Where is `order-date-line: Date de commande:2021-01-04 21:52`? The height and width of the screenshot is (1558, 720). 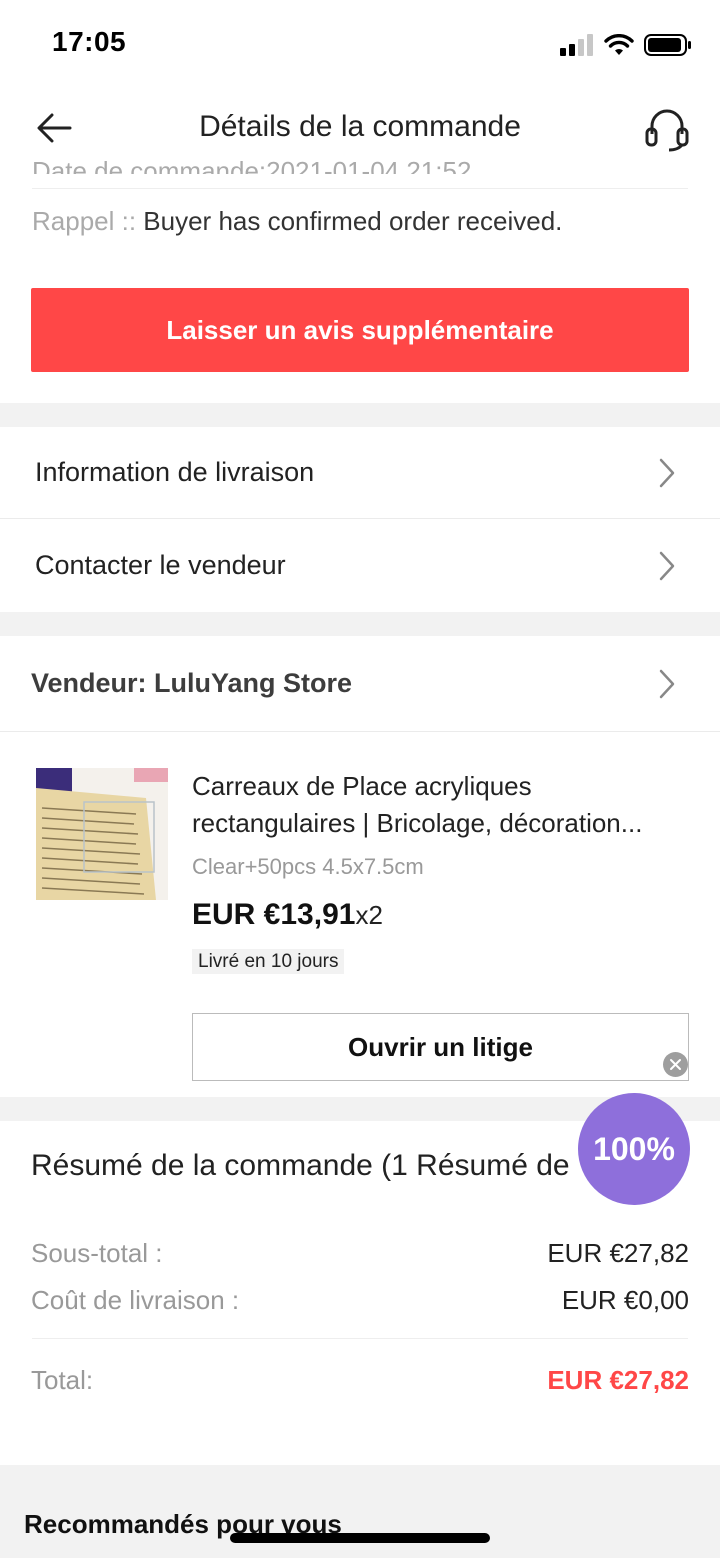
order-date-line: Date de commande:2021-01-04 21:52 is located at coordinates (251, 161).